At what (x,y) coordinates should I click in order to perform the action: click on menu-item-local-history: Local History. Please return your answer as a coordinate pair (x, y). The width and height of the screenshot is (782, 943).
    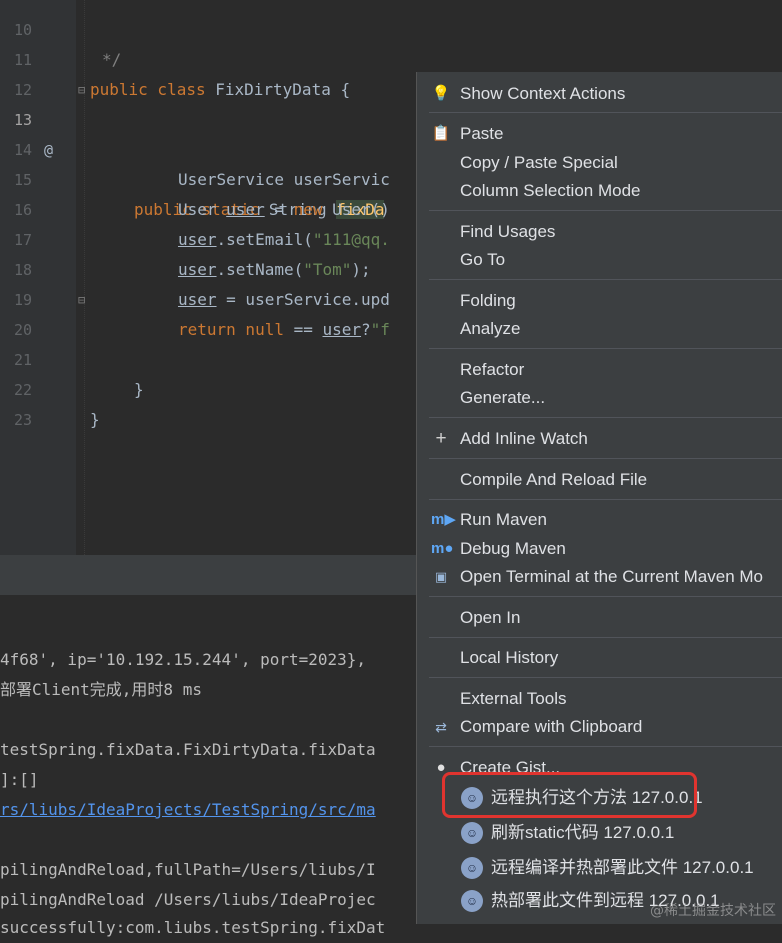
    Looking at the image, I should click on (599, 658).